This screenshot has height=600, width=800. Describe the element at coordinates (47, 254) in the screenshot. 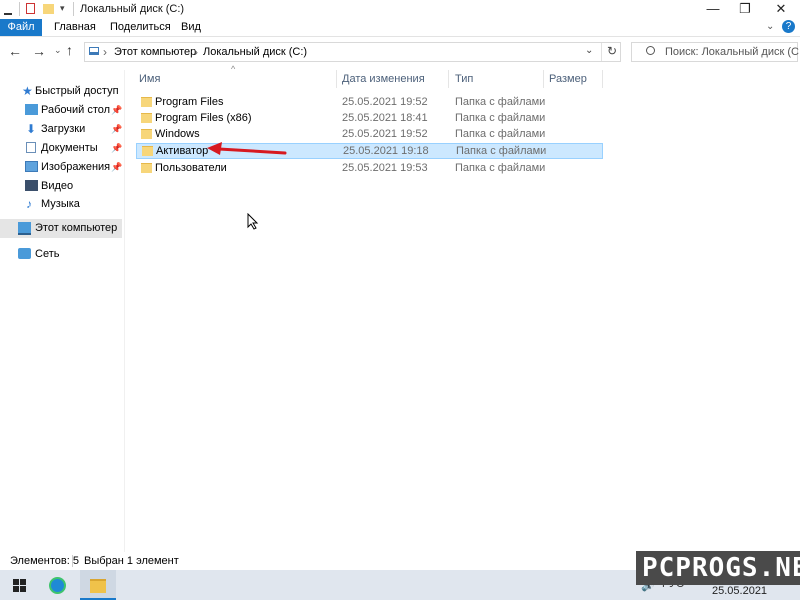

I see `nav-network-label: Сеть` at that location.